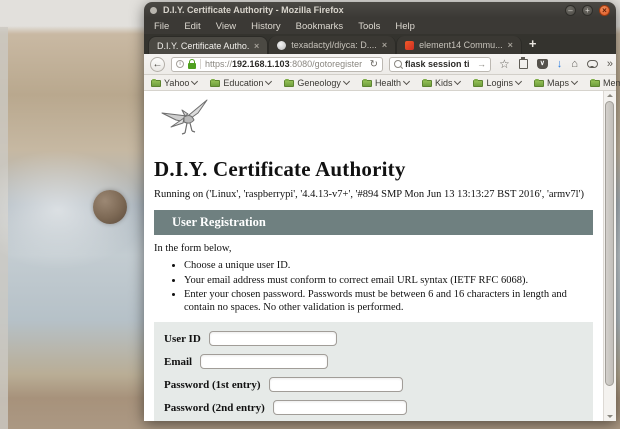  Describe the element at coordinates (214, 407) in the screenshot. I see `field-label: Password (2nd entry)` at that location.